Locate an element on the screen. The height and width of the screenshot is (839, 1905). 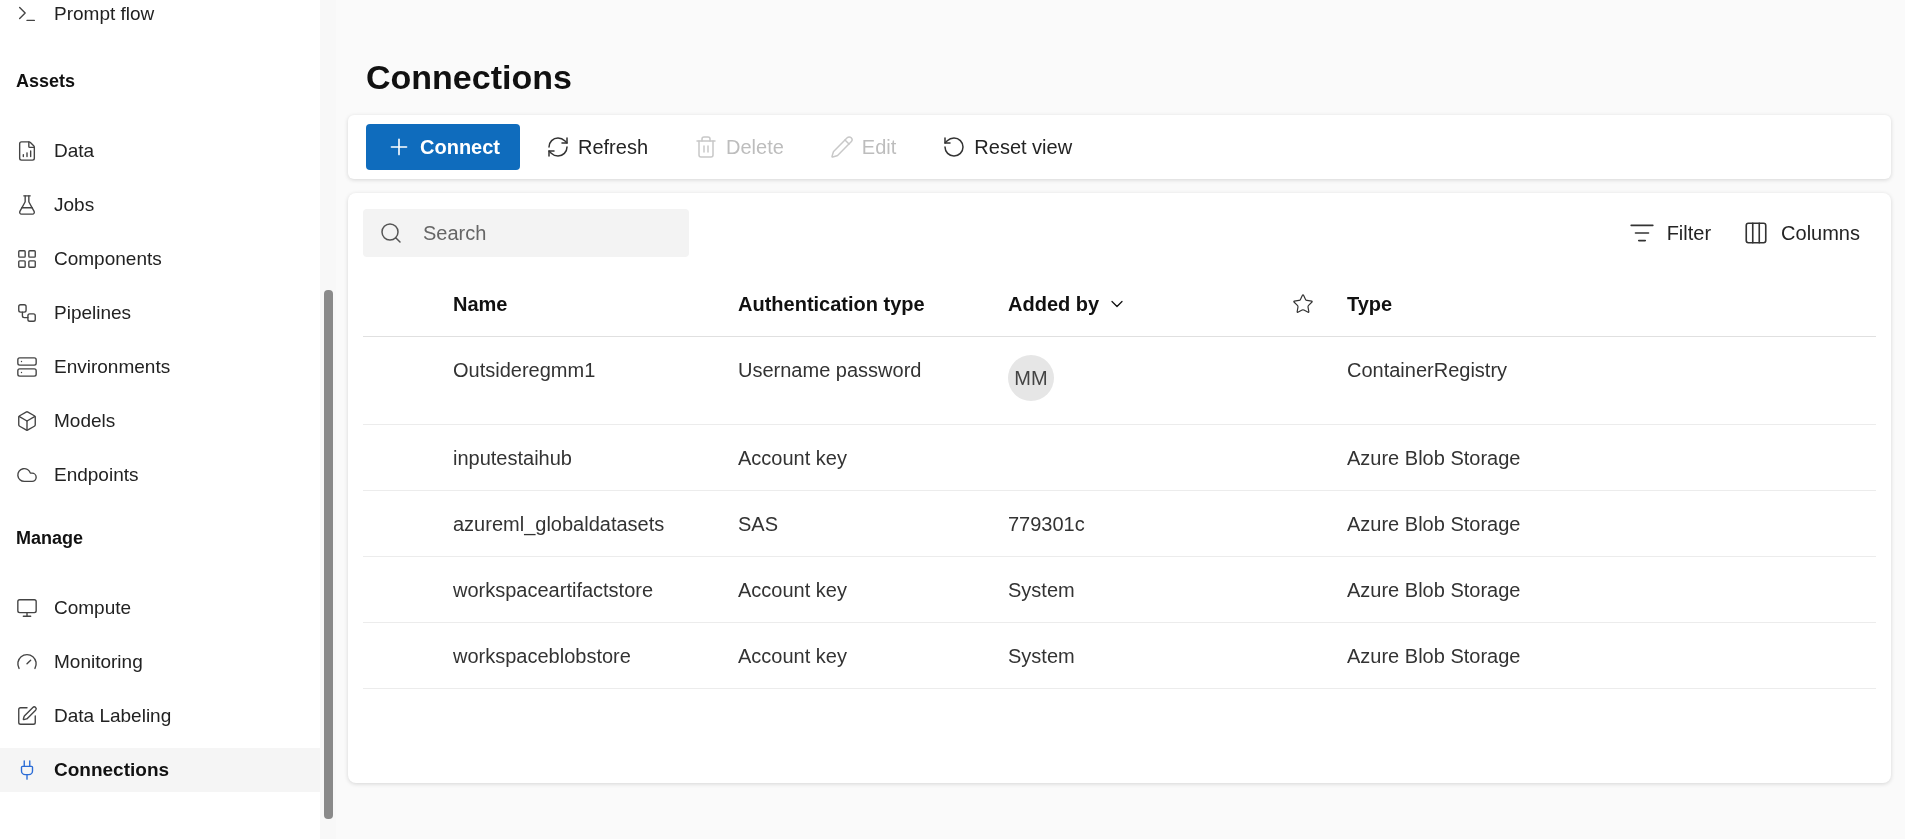
table-cell: ContainerRegistry is located at coordinates (1427, 370).